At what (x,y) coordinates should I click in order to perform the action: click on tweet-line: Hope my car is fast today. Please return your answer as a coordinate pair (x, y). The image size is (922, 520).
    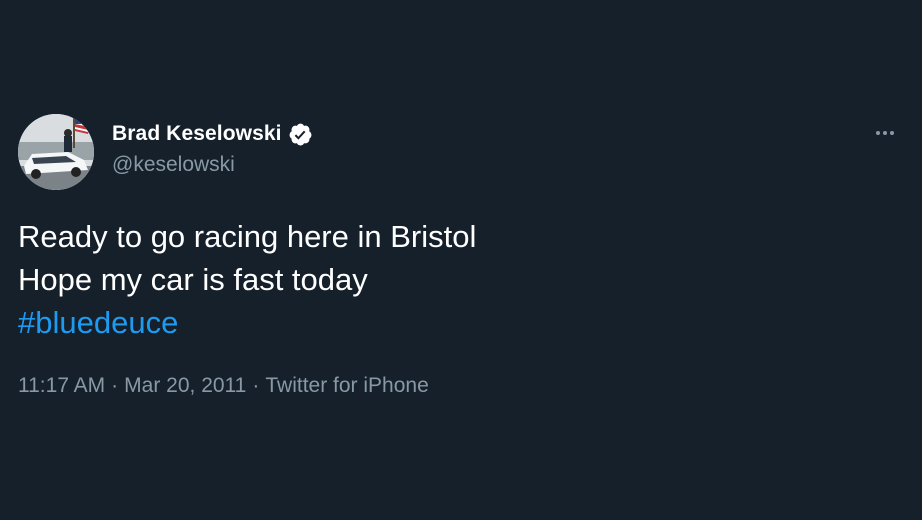
    Looking at the image, I should click on (193, 279).